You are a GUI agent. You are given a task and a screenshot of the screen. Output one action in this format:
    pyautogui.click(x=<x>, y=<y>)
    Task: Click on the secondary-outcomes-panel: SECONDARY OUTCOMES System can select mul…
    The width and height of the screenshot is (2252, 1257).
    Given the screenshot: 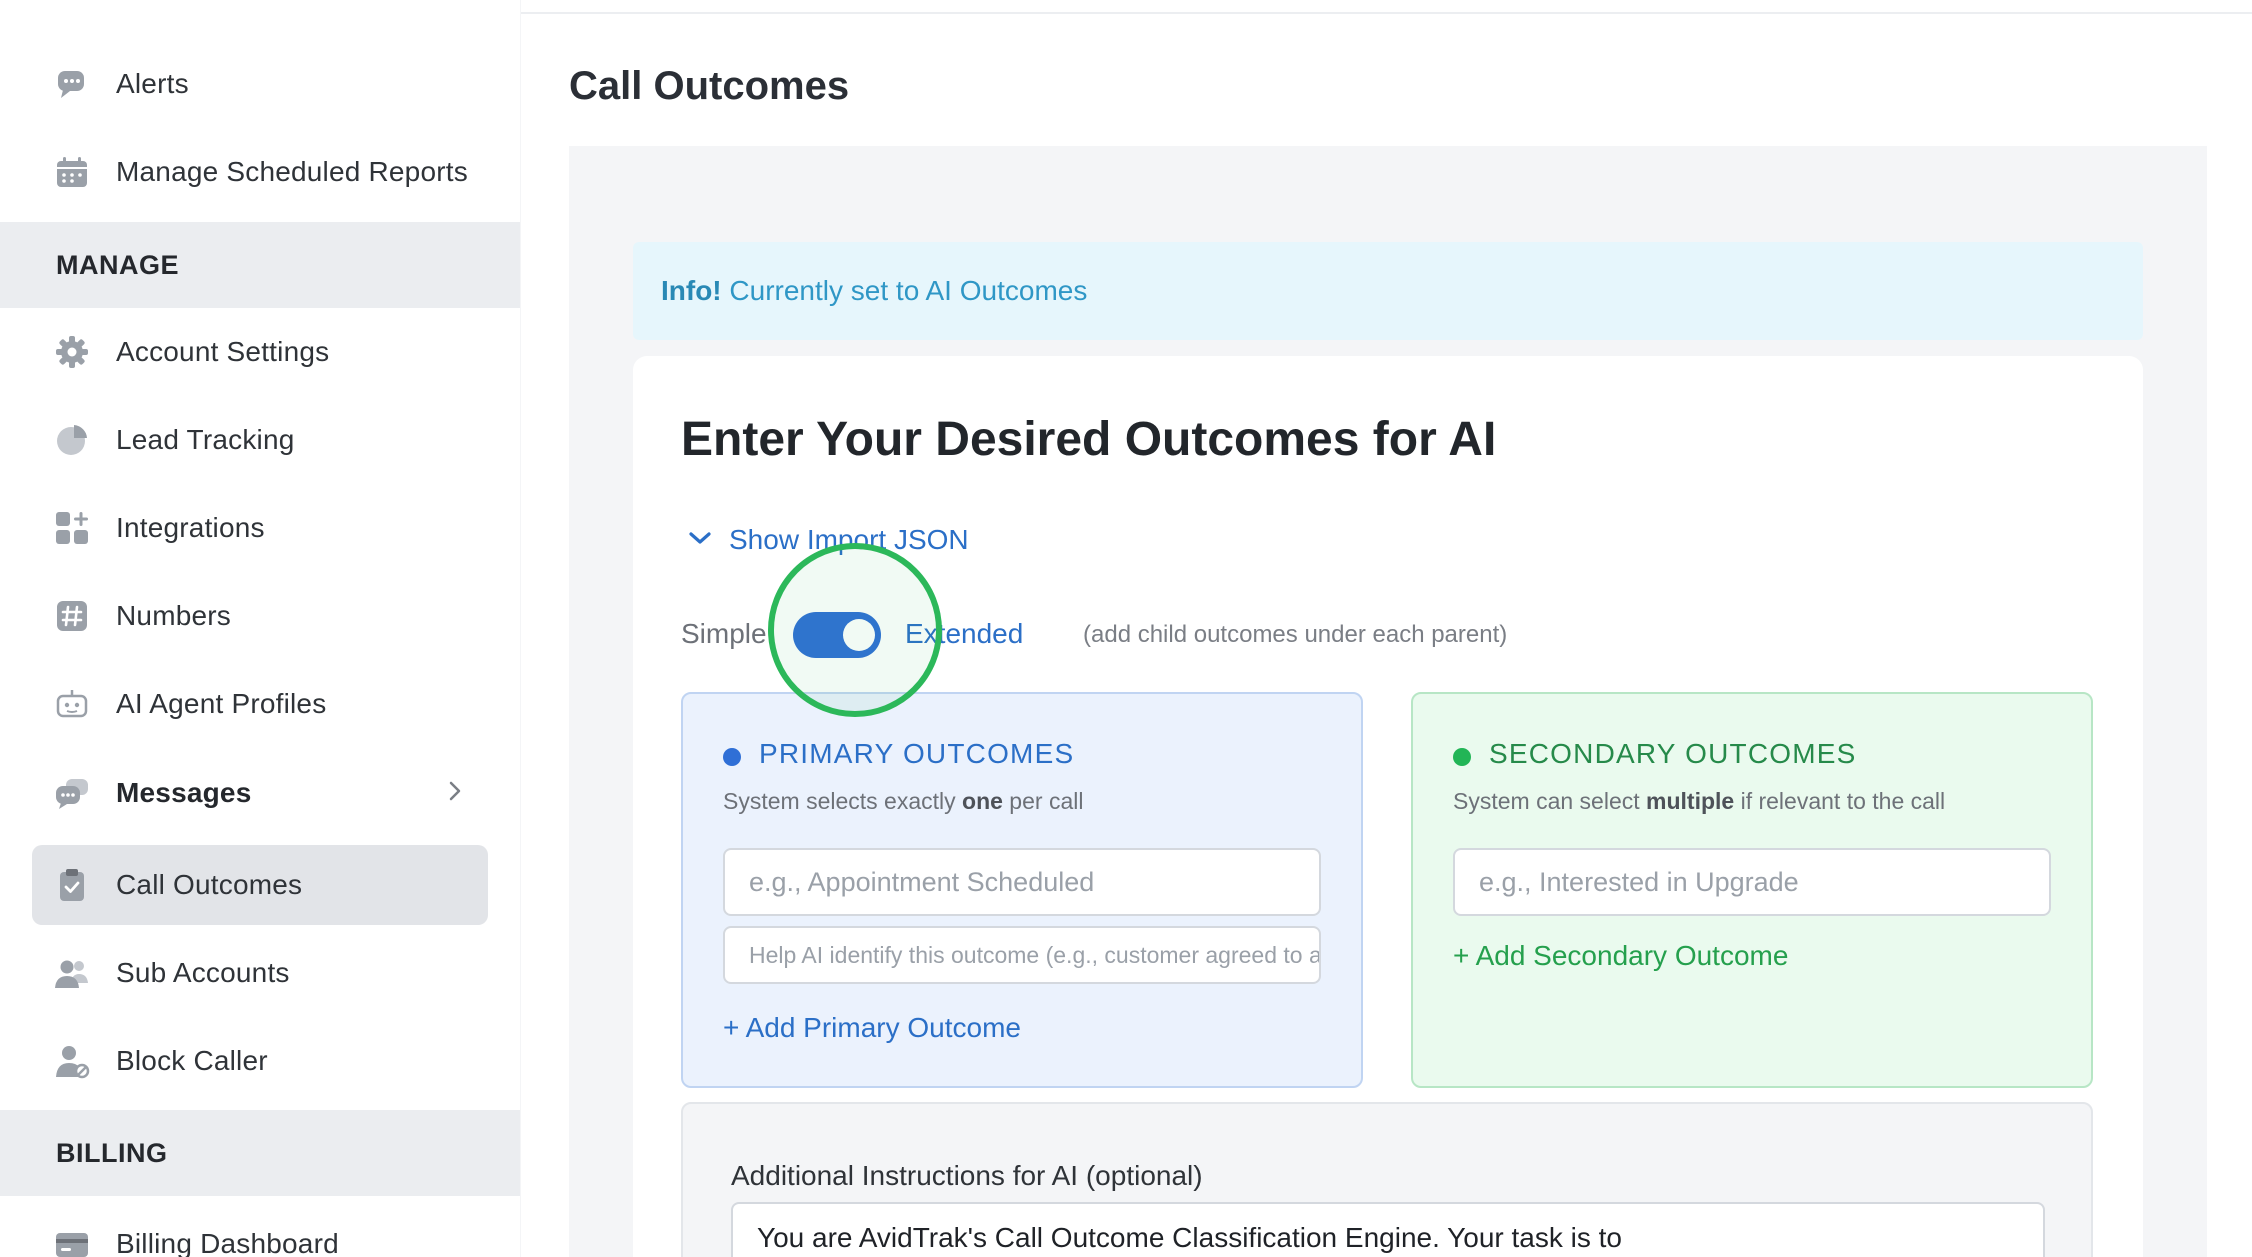 What is the action you would take?
    pyautogui.click(x=1752, y=890)
    